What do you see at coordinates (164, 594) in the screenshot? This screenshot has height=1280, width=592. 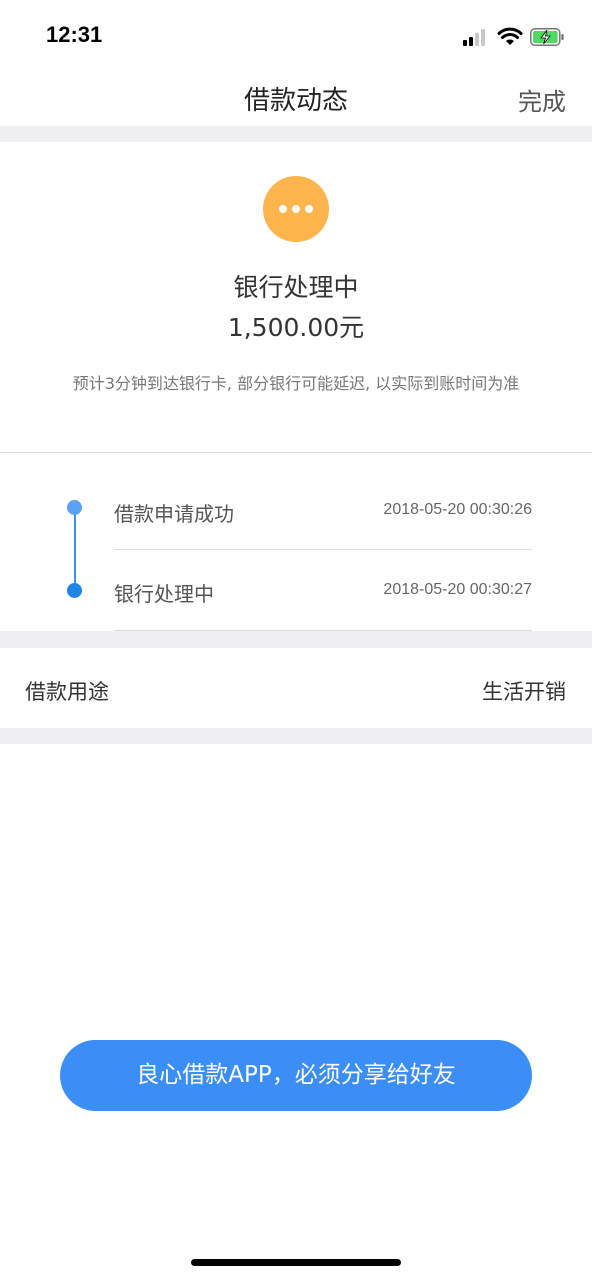 I see `timeline-step-label: 银行处理中` at bounding box center [164, 594].